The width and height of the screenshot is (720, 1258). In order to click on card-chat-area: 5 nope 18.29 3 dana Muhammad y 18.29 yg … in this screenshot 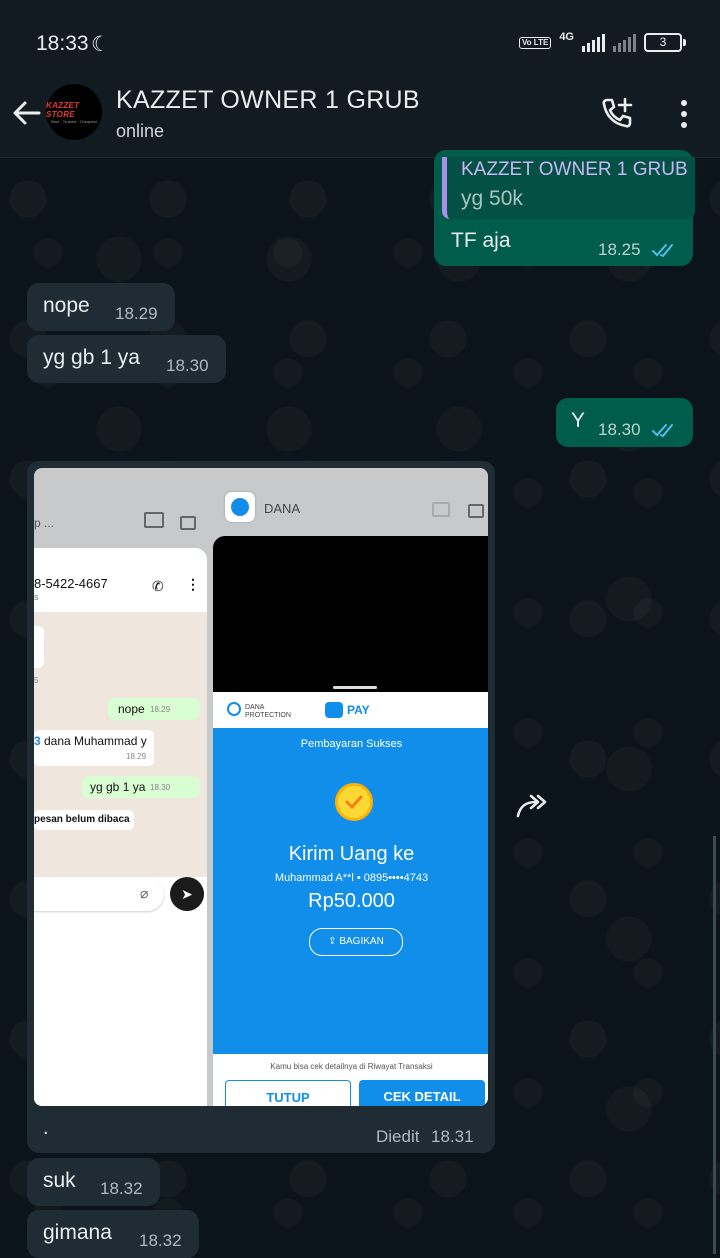, I will do `click(120, 744)`.